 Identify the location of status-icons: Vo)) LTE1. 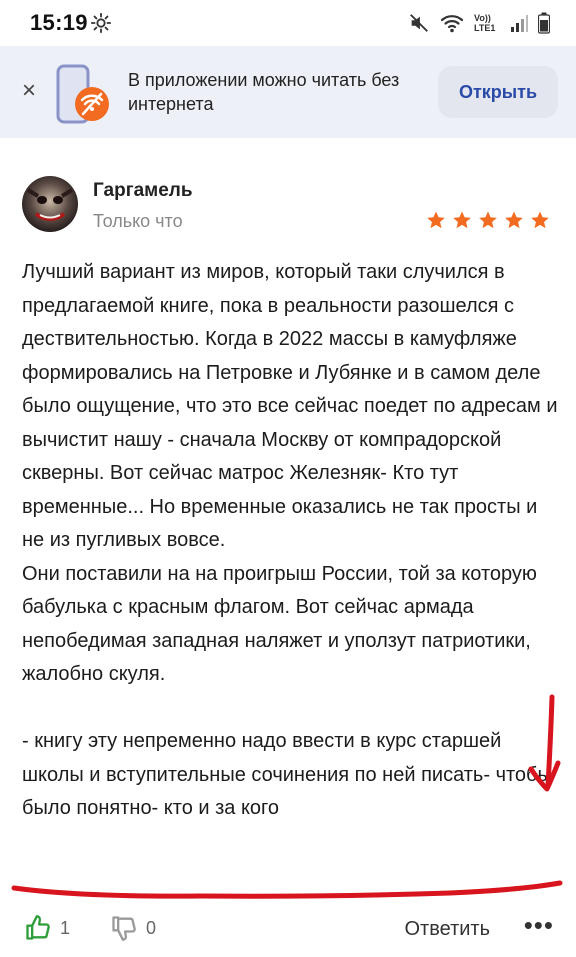
(479, 23).